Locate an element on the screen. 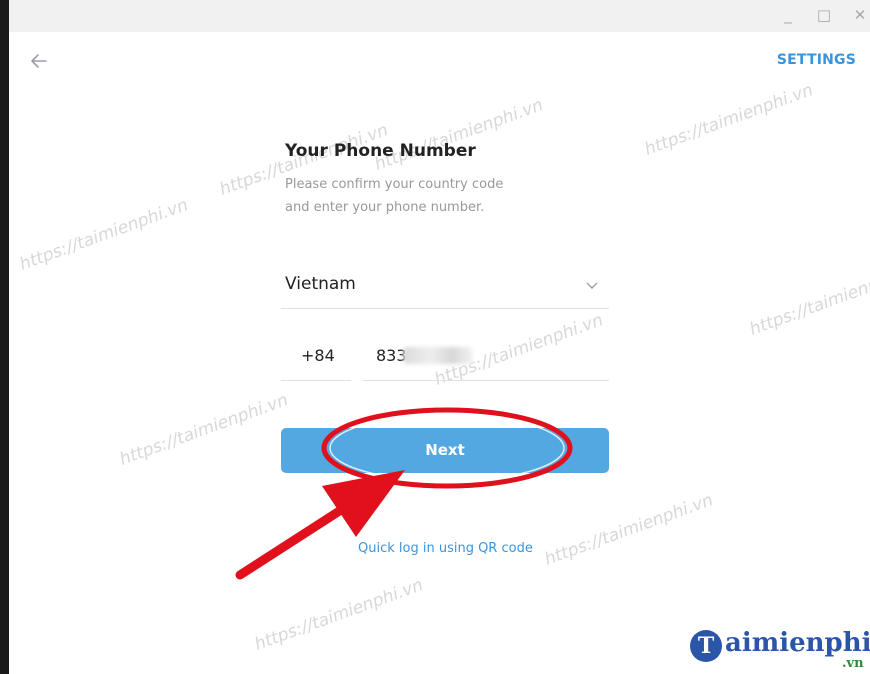 This screenshot has height=674, width=870. chevron-down-icon is located at coordinates (592, 285).